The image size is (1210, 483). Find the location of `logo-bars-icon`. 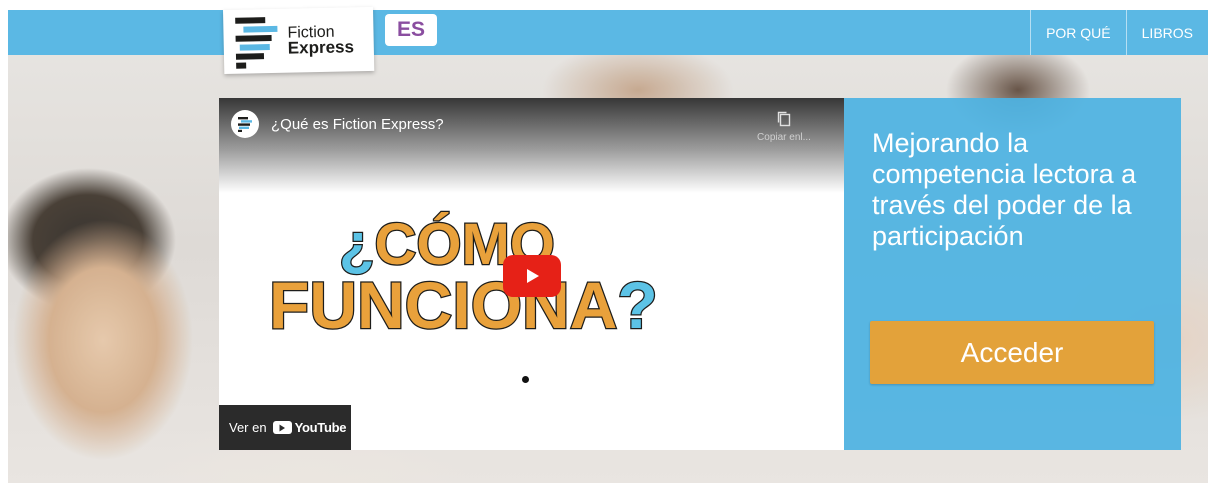

logo-bars-icon is located at coordinates (256, 43).